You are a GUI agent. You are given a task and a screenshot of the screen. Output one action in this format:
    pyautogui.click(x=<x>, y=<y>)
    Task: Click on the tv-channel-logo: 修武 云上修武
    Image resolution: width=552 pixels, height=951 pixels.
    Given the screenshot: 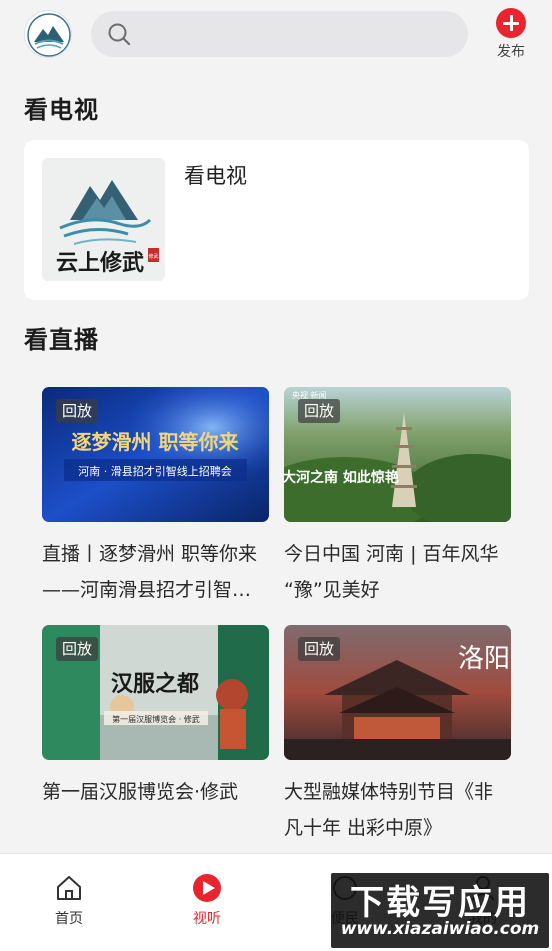 What is the action you would take?
    pyautogui.click(x=103, y=219)
    